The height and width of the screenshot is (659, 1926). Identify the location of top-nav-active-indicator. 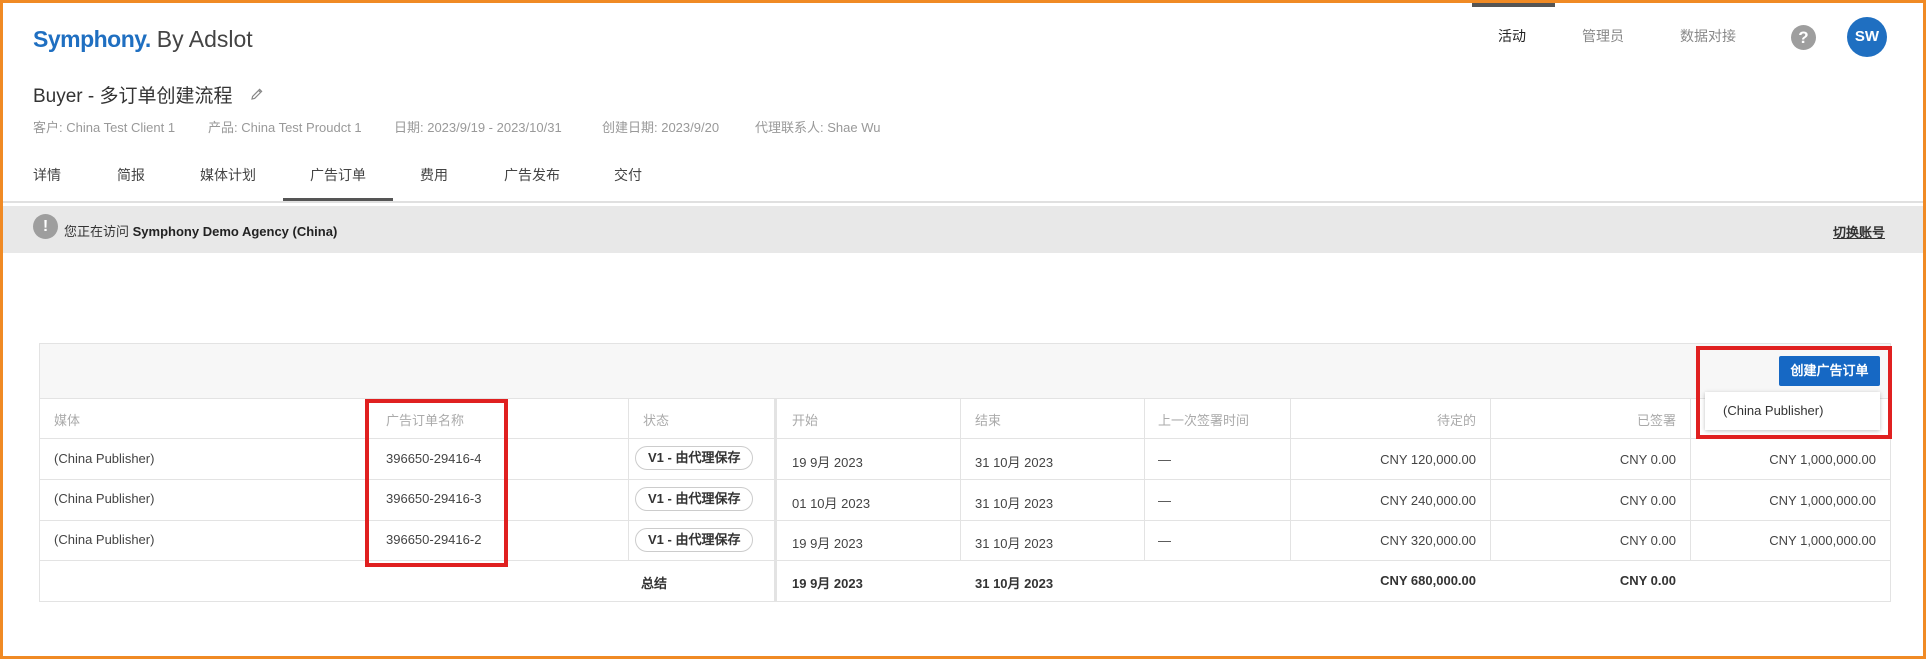
(1513, 5).